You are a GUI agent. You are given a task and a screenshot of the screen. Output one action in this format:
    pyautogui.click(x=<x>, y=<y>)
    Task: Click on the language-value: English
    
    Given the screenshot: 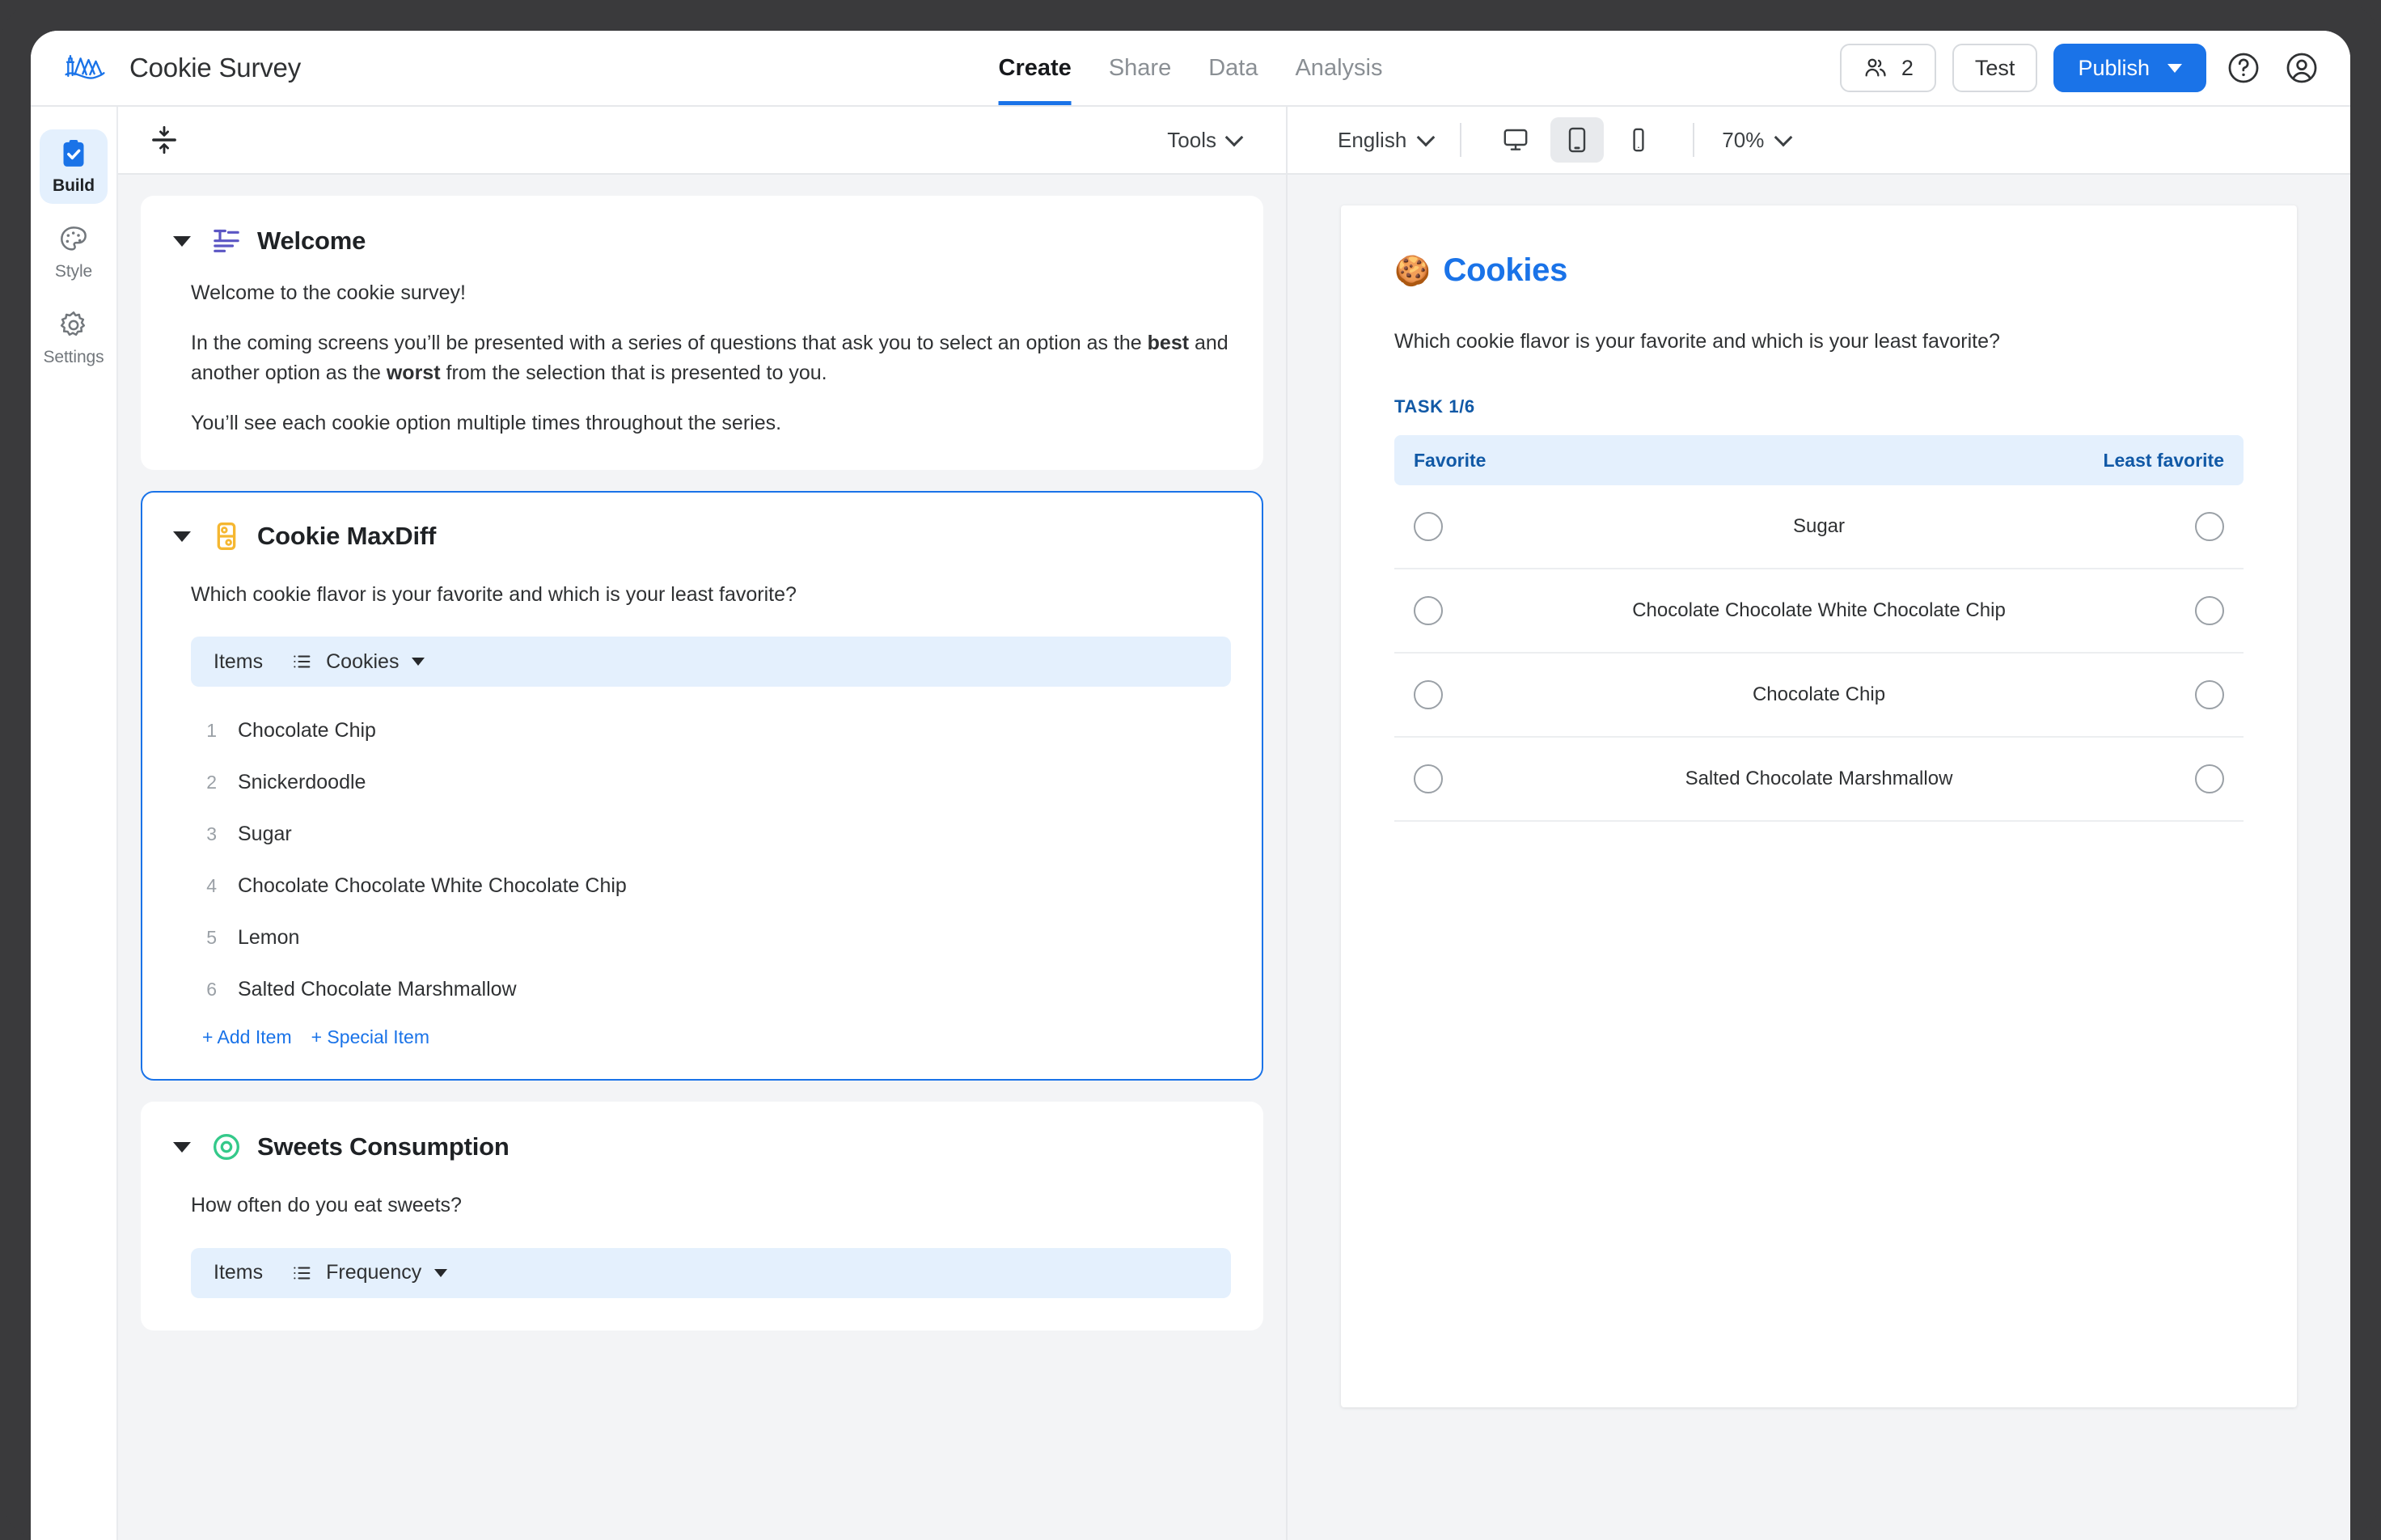 What is the action you would take?
    pyautogui.click(x=1372, y=139)
    